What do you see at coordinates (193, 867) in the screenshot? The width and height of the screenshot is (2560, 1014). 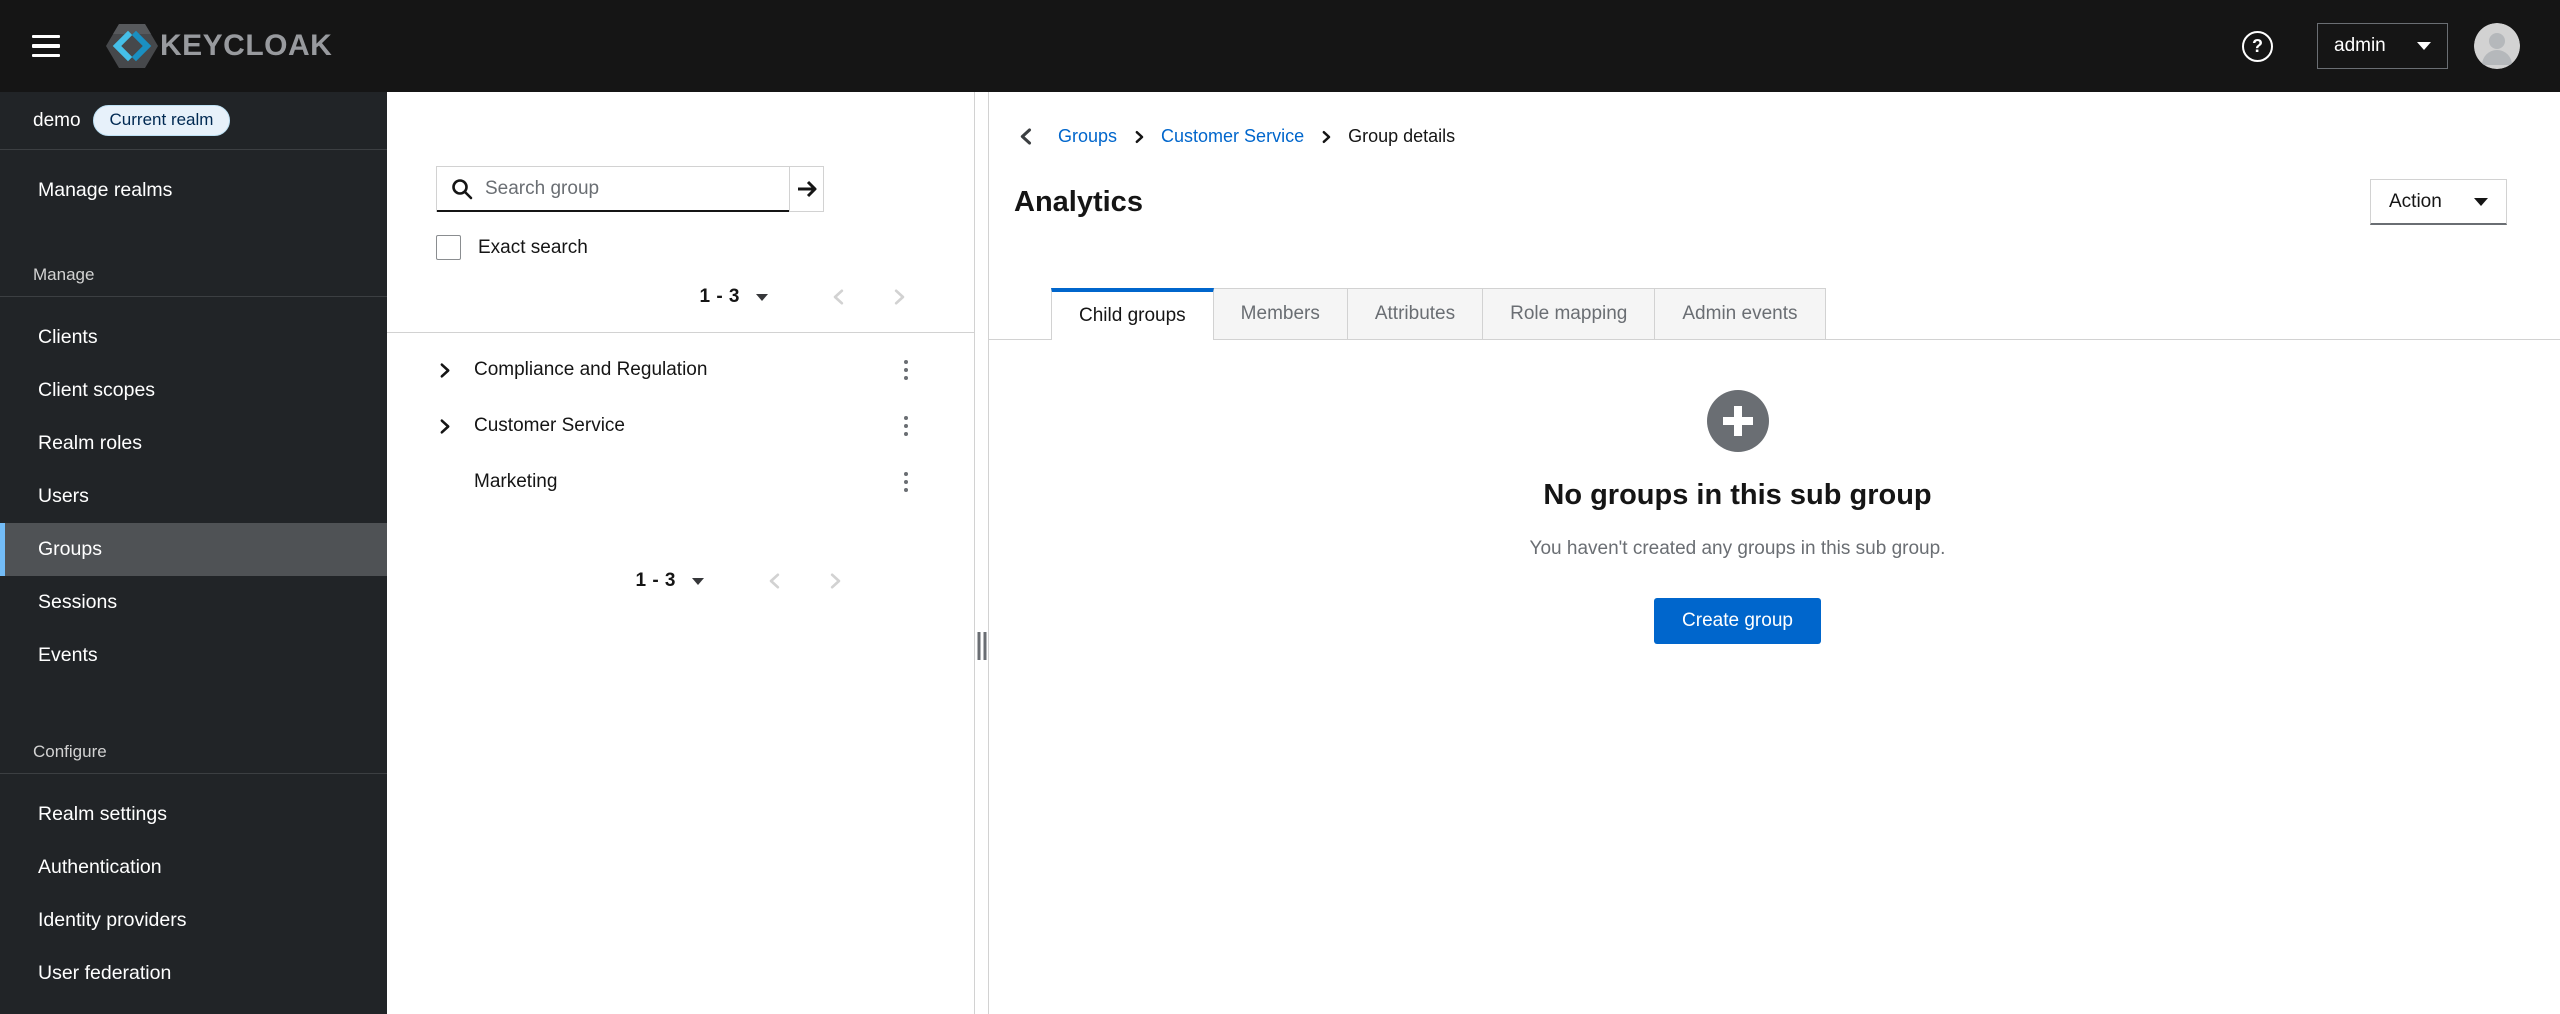 I see `sidebar-item-authentication: Authentication` at bounding box center [193, 867].